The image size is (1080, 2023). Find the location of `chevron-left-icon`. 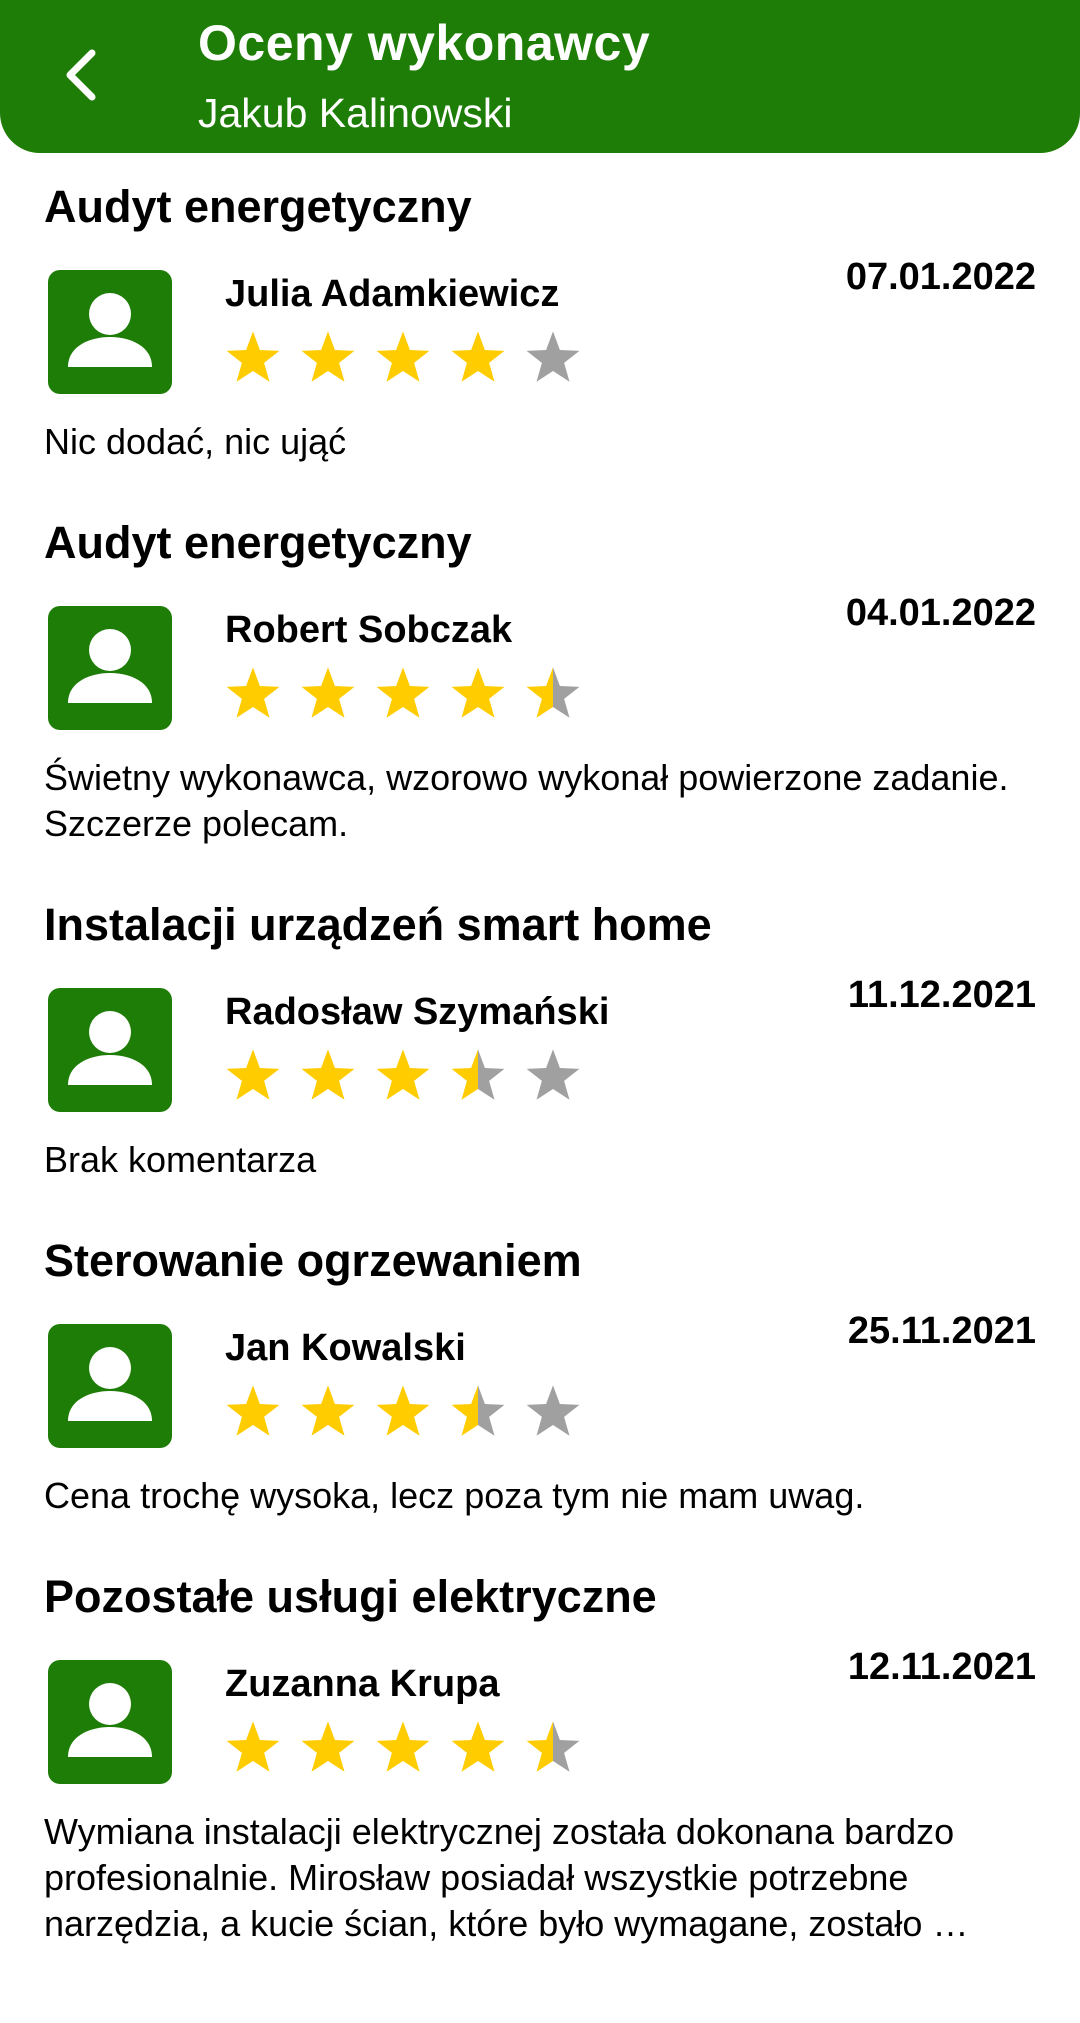

chevron-left-icon is located at coordinates (81, 75).